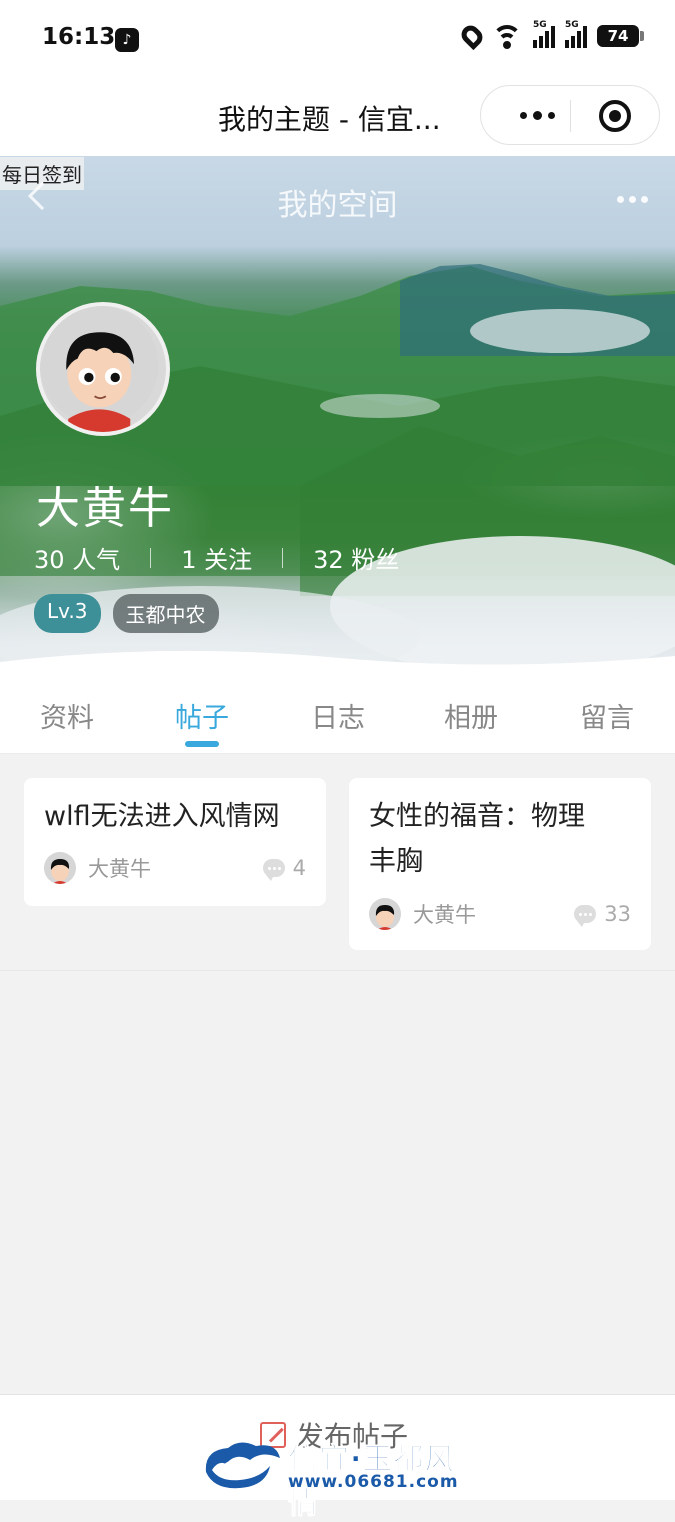  Describe the element at coordinates (242, 1465) in the screenshot. I see `watermark-logo` at that location.